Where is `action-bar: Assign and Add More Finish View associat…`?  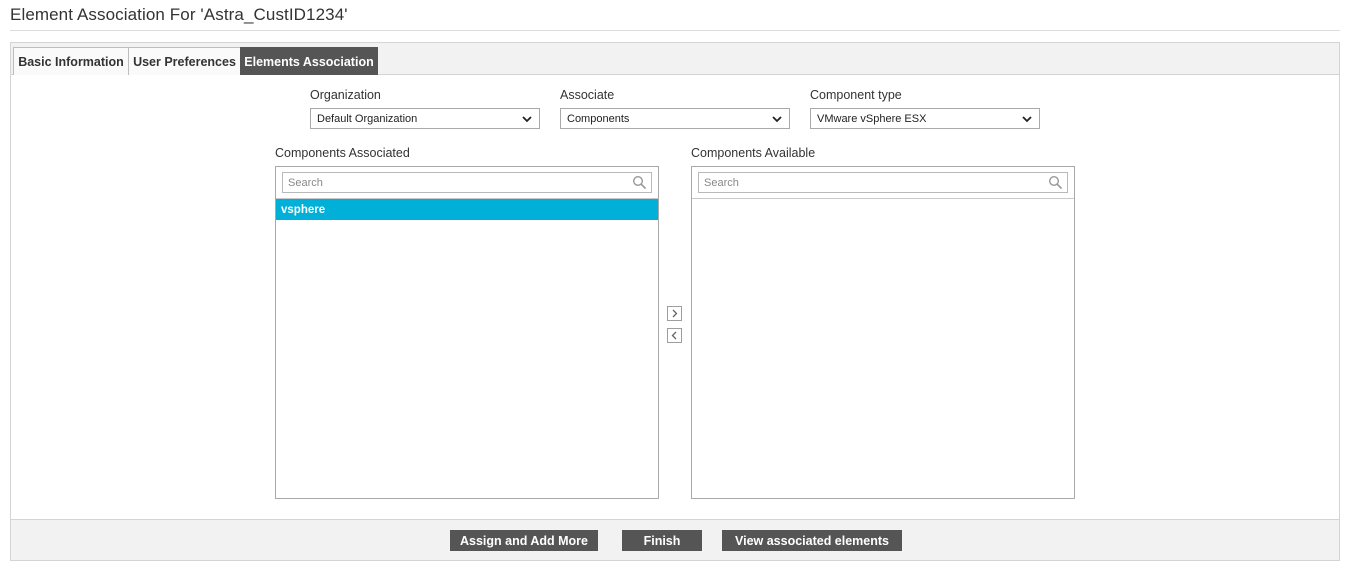 action-bar: Assign and Add More Finish View associat… is located at coordinates (675, 540).